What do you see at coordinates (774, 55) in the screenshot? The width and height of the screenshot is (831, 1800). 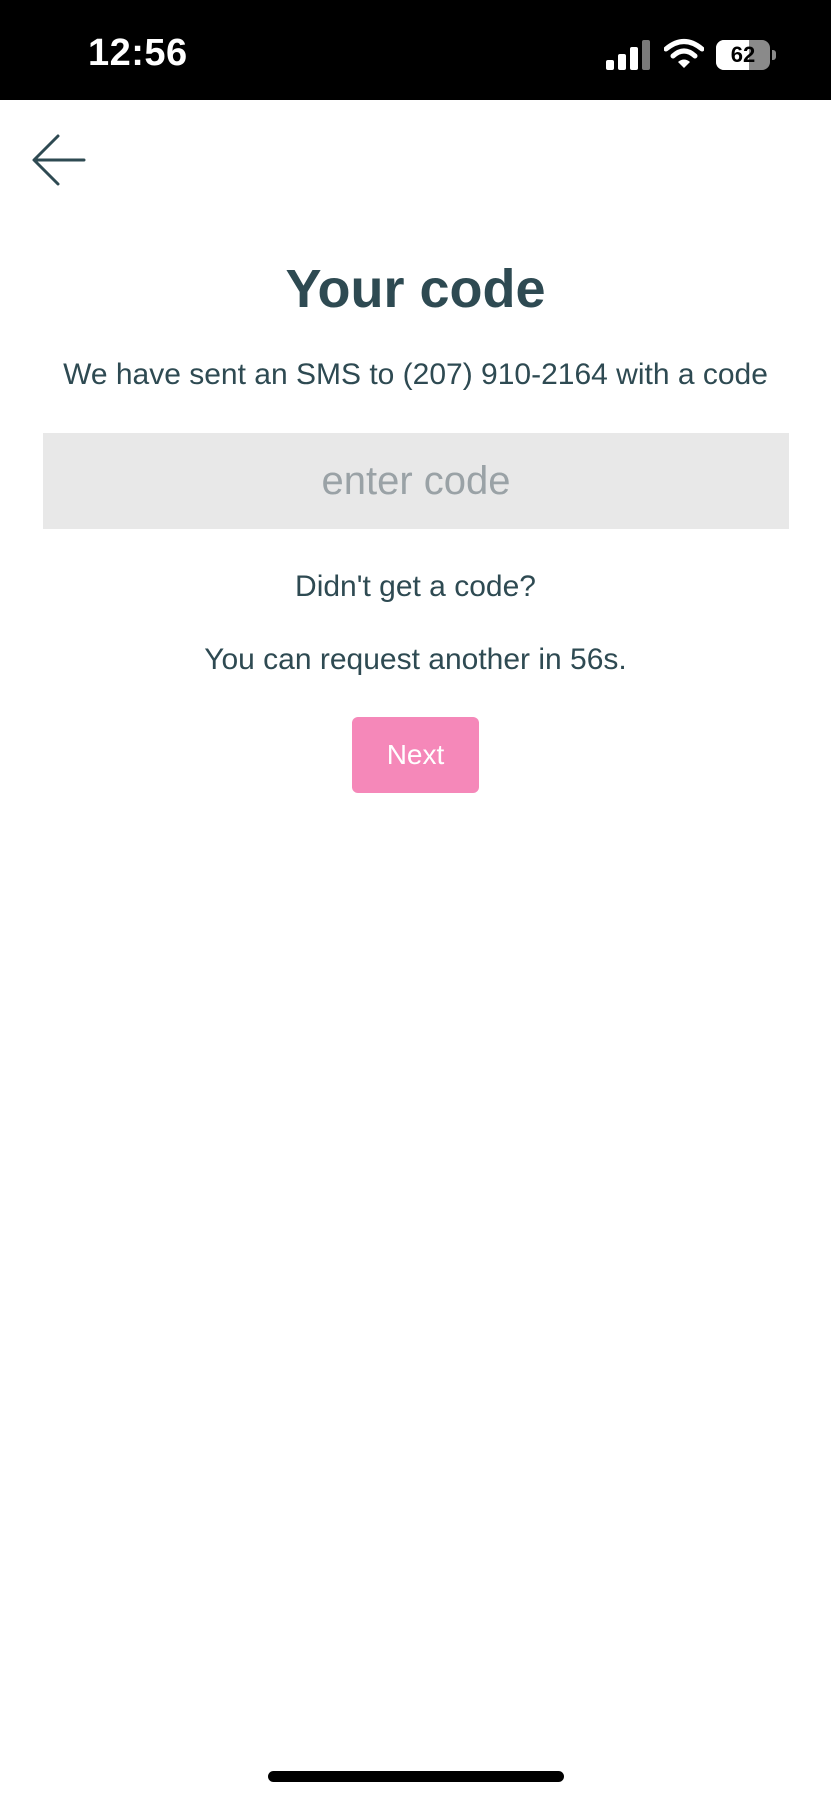 I see `battery-tip` at bounding box center [774, 55].